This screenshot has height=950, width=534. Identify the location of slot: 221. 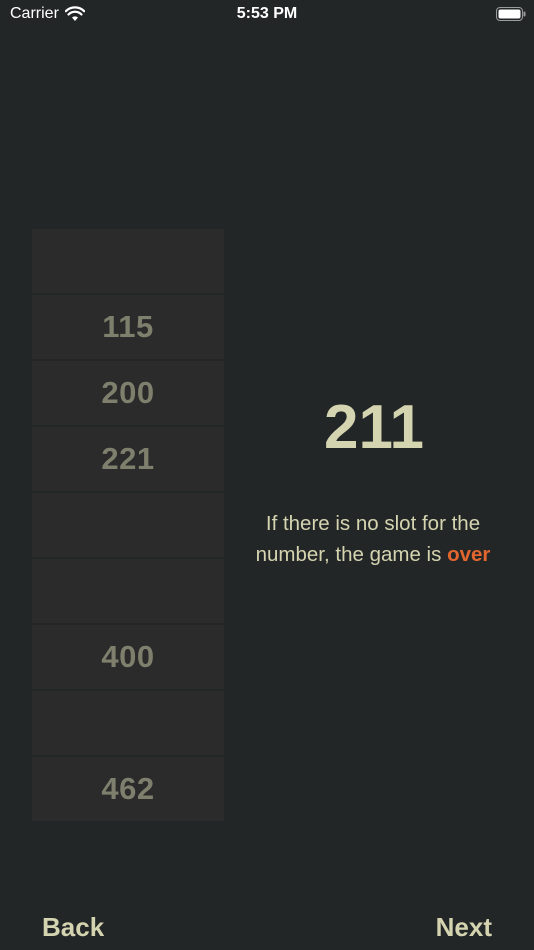
(128, 459).